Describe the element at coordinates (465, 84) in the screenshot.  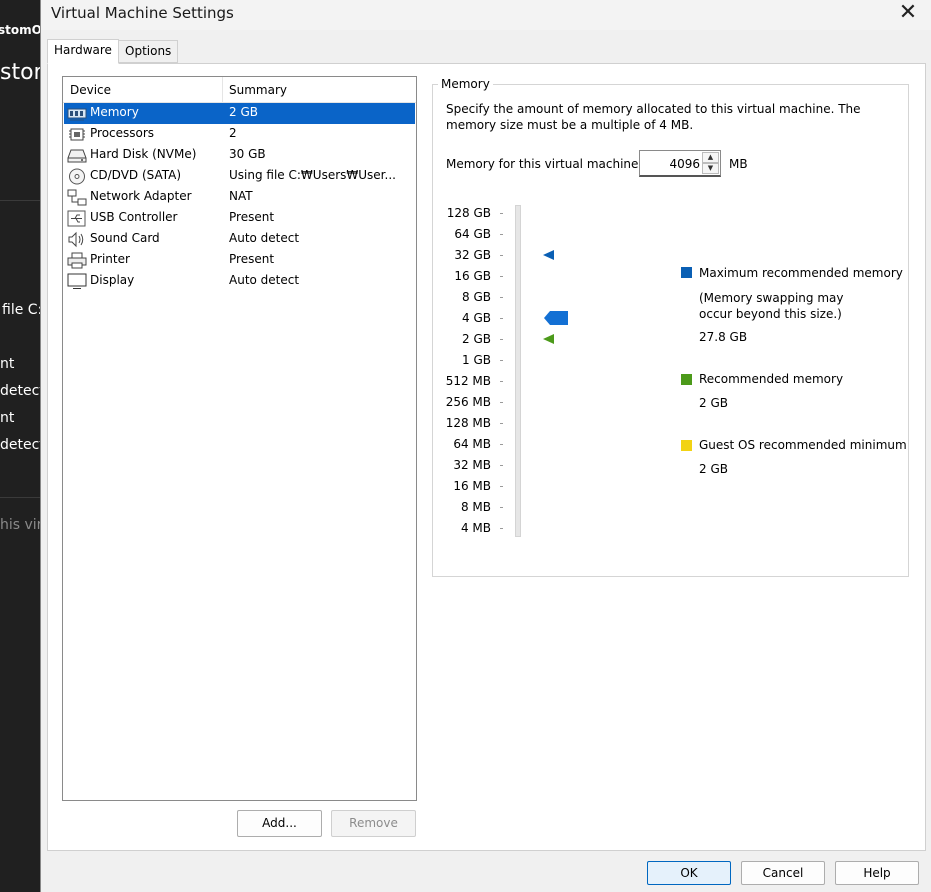
I see `memory-group-label: Memory` at that location.